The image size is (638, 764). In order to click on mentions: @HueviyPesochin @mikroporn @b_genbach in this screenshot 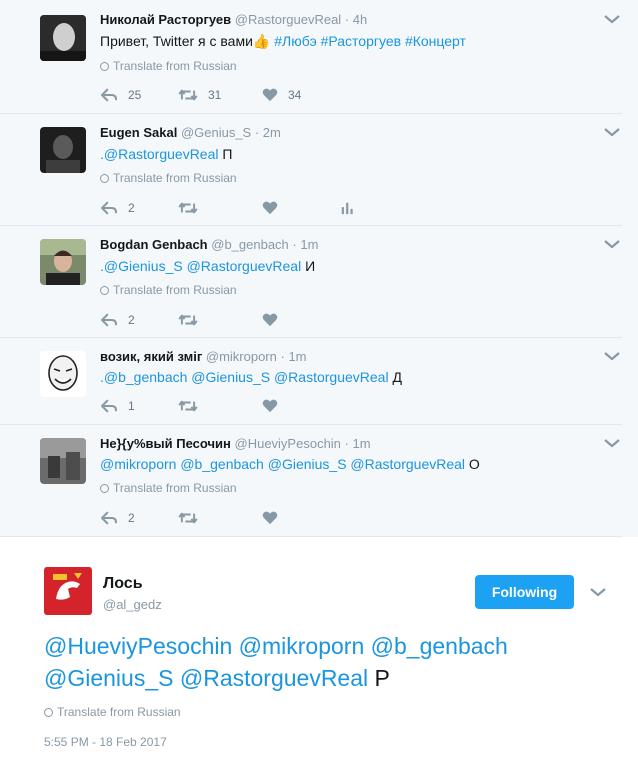, I will do `click(276, 646)`.